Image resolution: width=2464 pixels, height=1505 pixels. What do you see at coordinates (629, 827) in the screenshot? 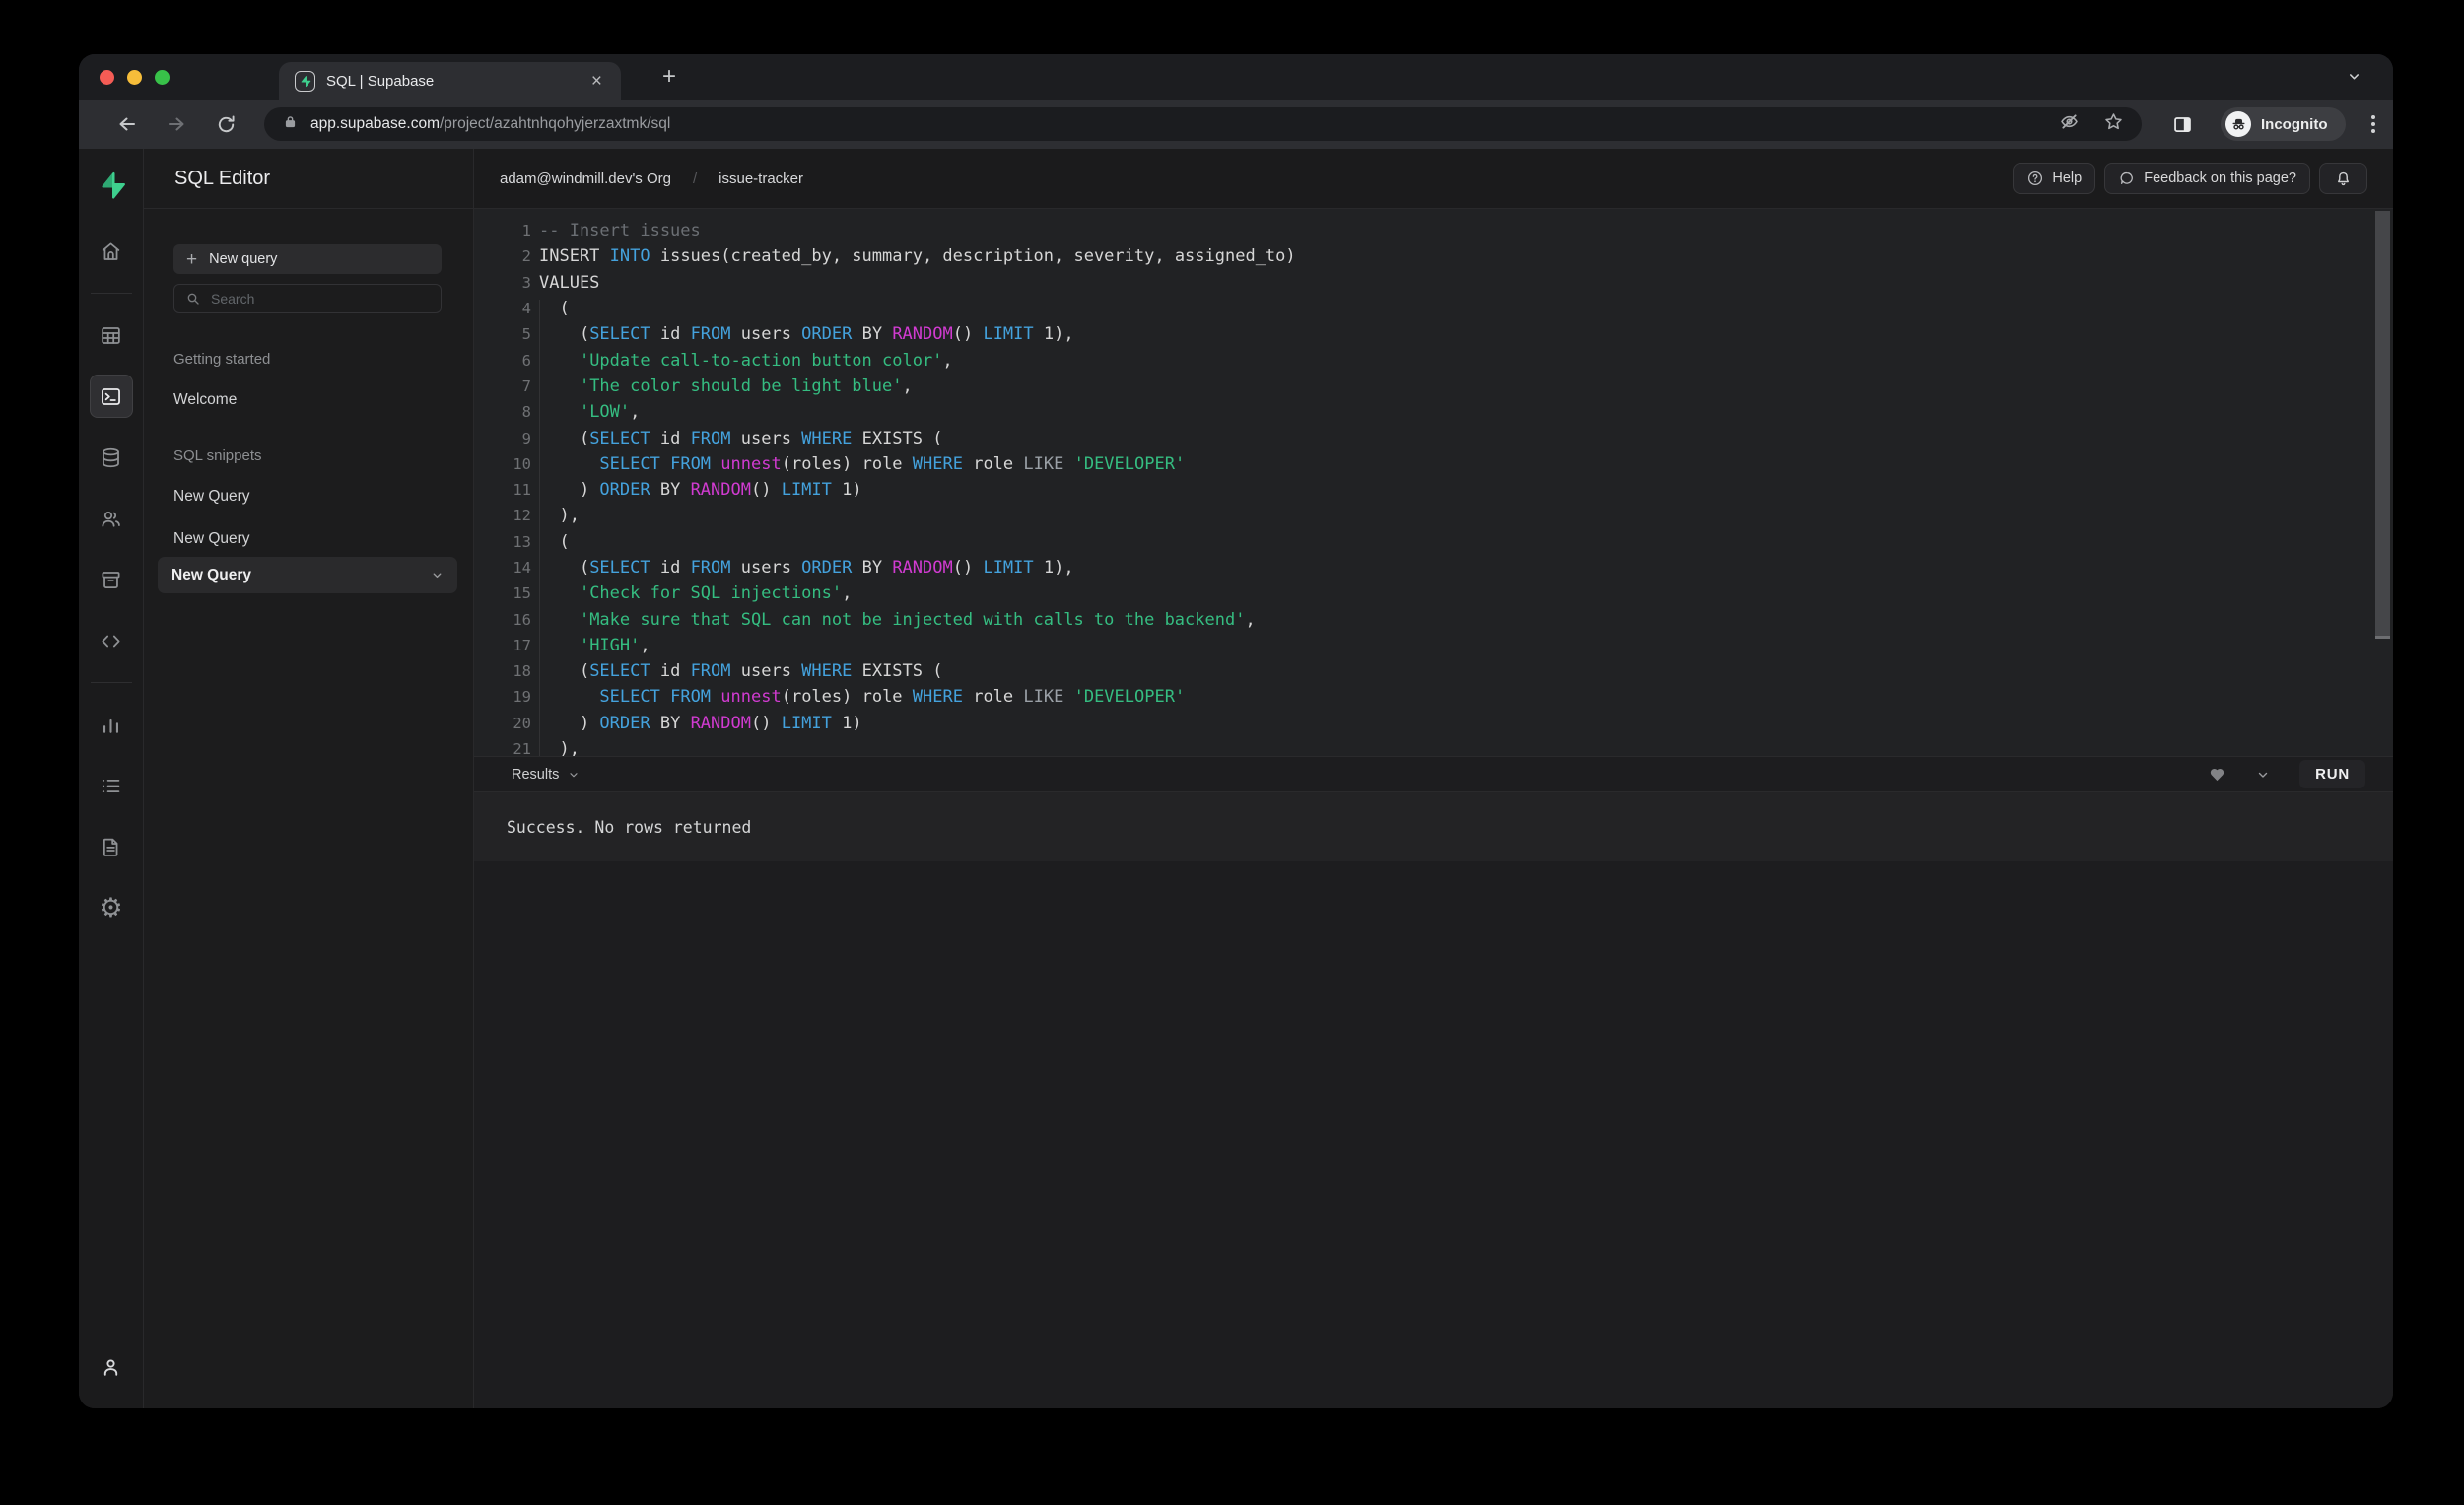
I see `success-message: Success. No rows returned` at bounding box center [629, 827].